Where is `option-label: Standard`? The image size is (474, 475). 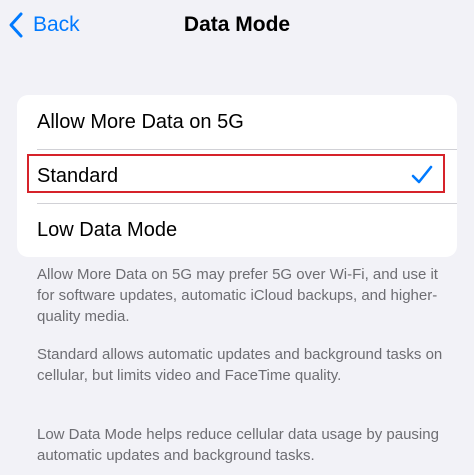 option-label: Standard is located at coordinates (78, 175).